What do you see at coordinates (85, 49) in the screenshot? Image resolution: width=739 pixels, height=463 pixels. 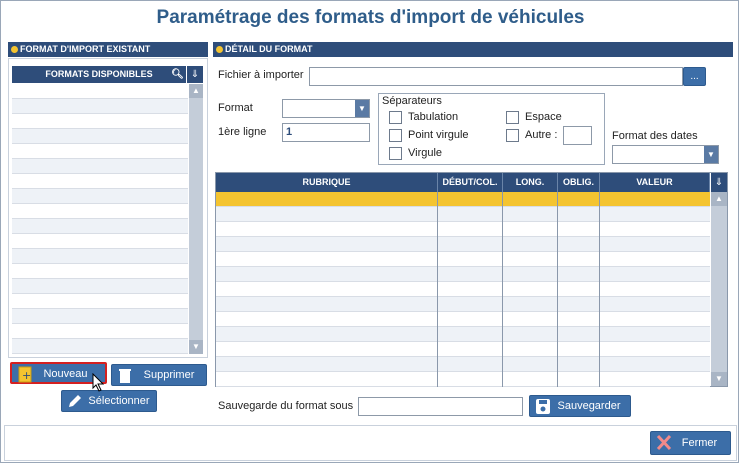 I see `left-panel-title: FORMAT D'IMPORT EXISTANT` at bounding box center [85, 49].